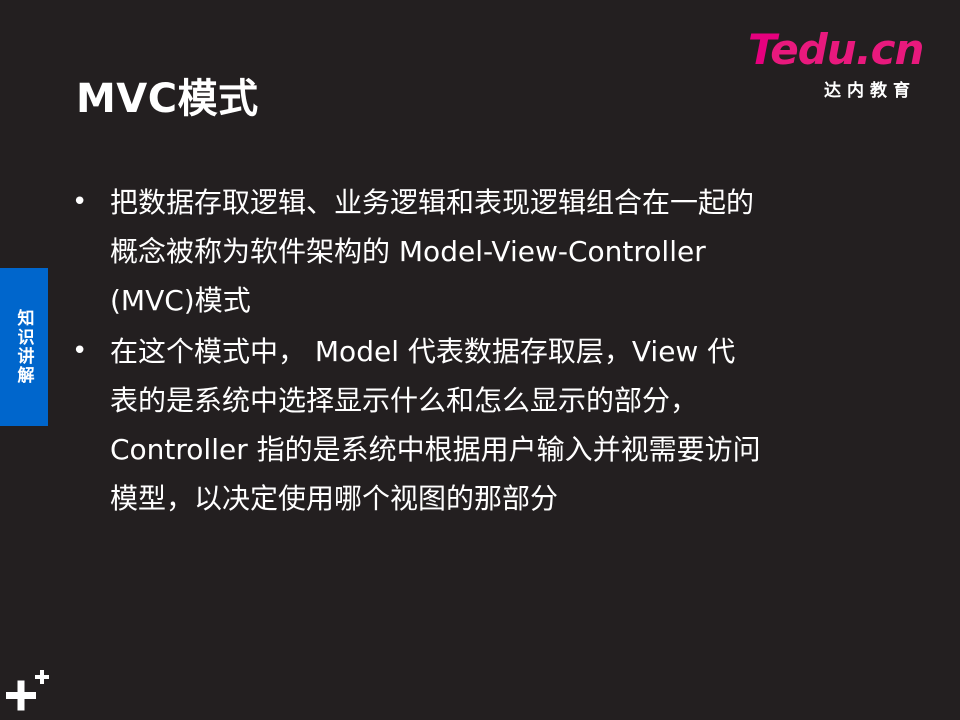 Image resolution: width=960 pixels, height=720 pixels. I want to click on plus-icon, so click(29, 692).